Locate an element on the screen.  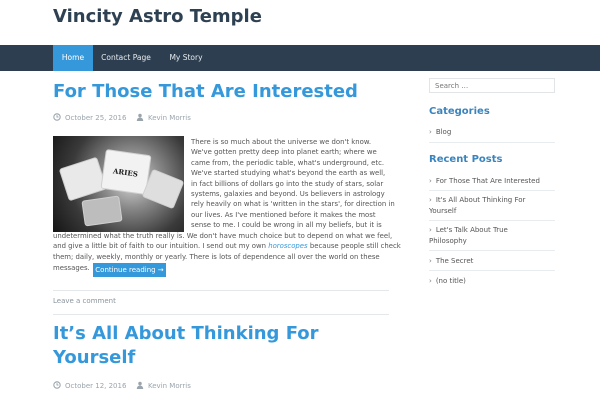
category-item-blog: › Blog is located at coordinates (491, 132).